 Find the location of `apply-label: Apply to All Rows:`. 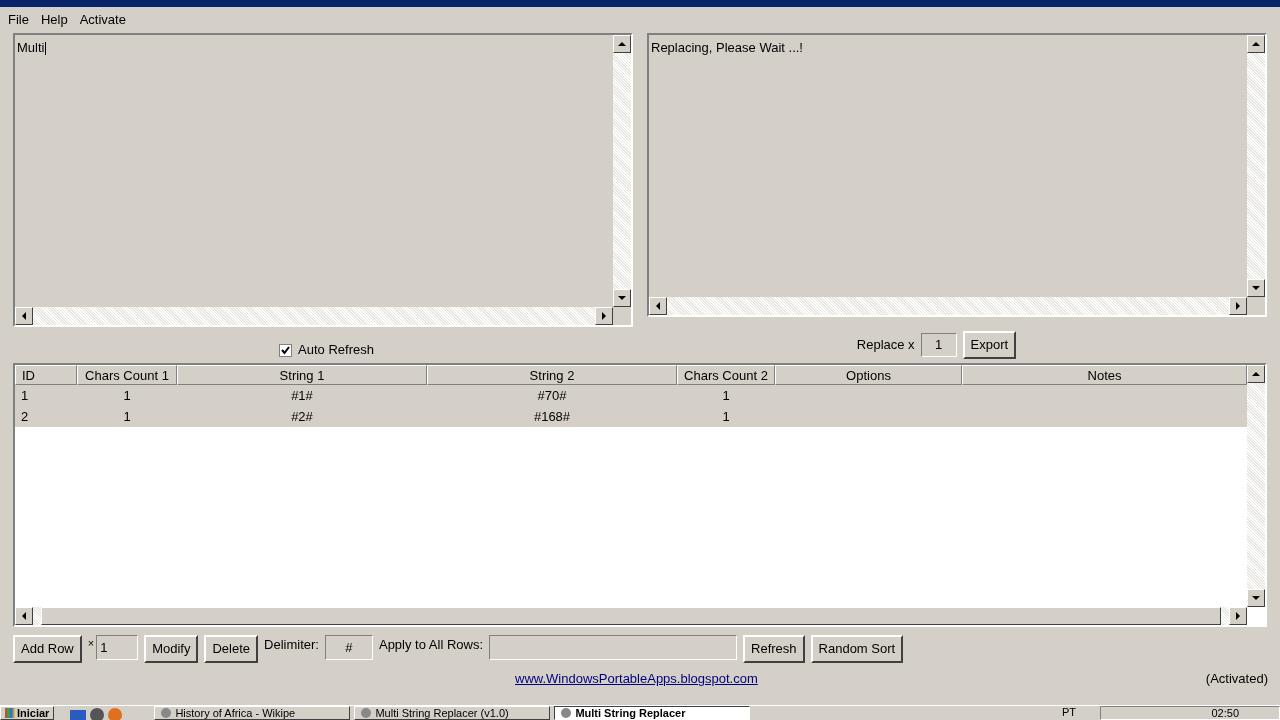

apply-label: Apply to All Rows: is located at coordinates (430, 645).